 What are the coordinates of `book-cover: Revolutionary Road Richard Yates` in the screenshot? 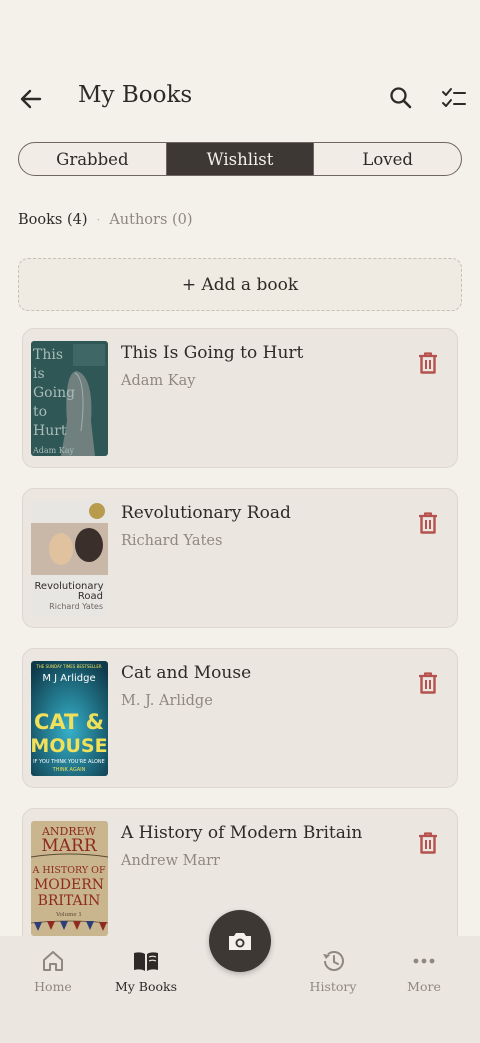 It's located at (69, 558).